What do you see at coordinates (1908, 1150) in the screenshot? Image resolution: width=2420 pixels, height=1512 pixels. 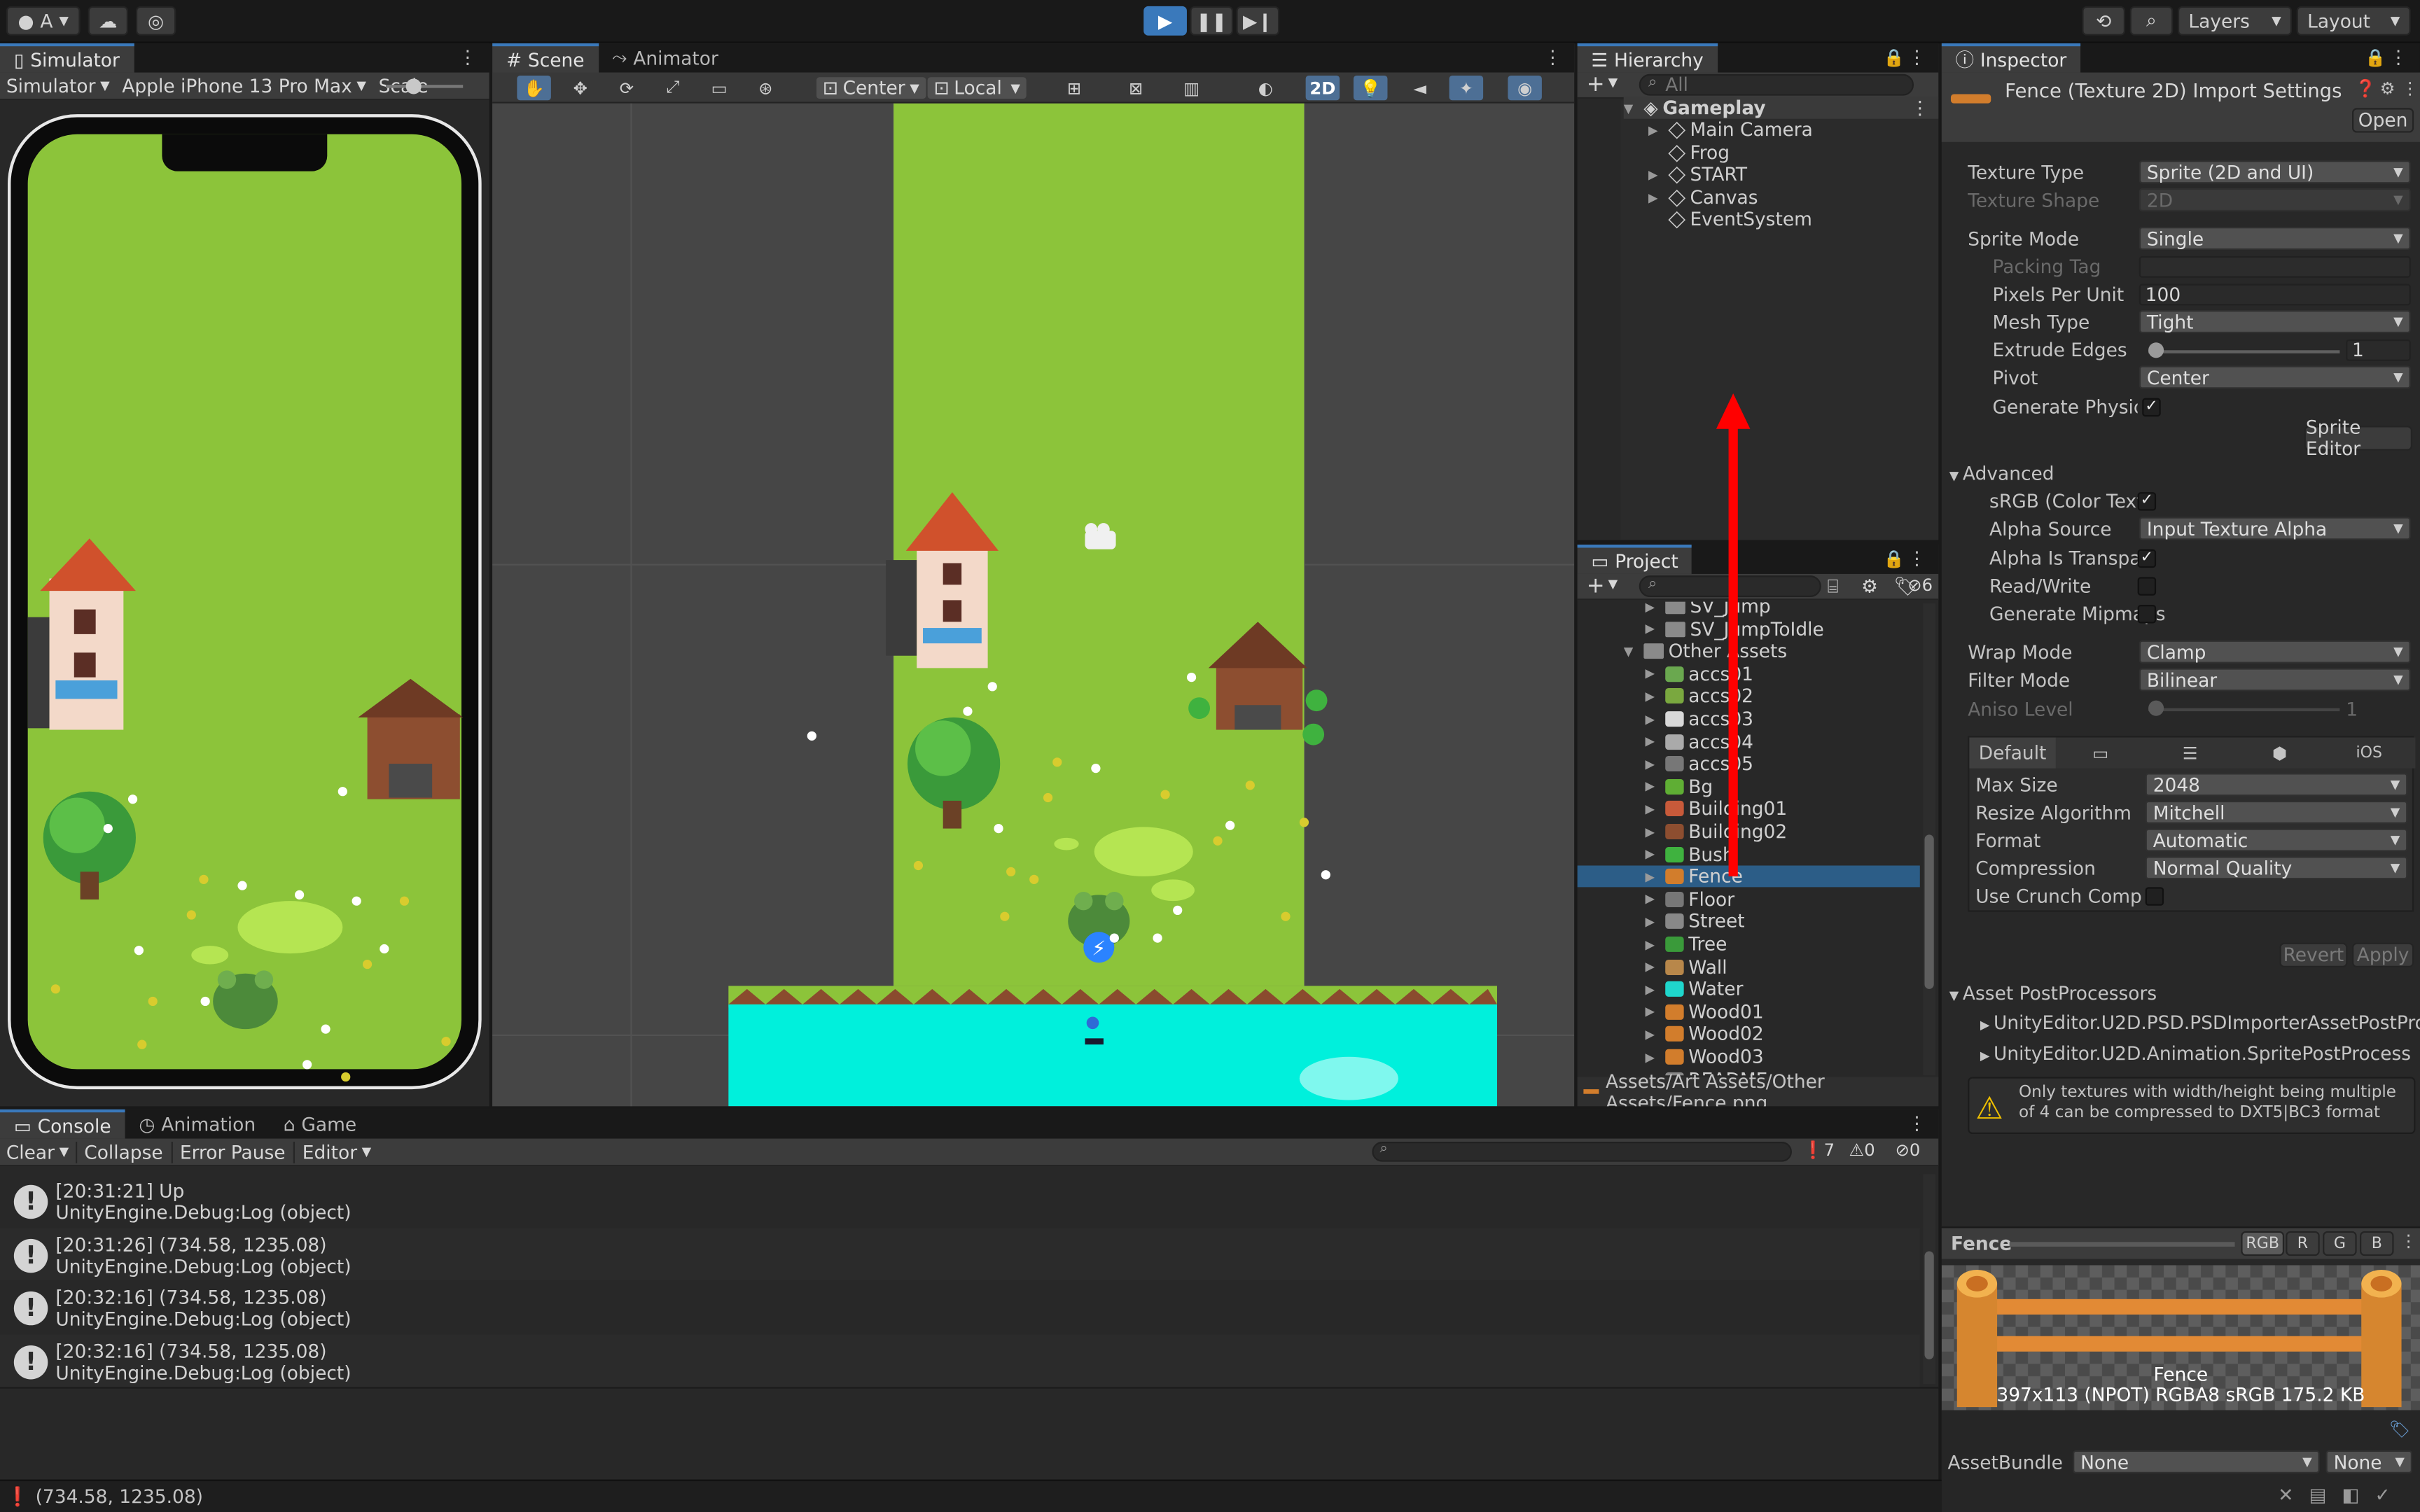 I see `error-count-toggle: ⊘0` at bounding box center [1908, 1150].